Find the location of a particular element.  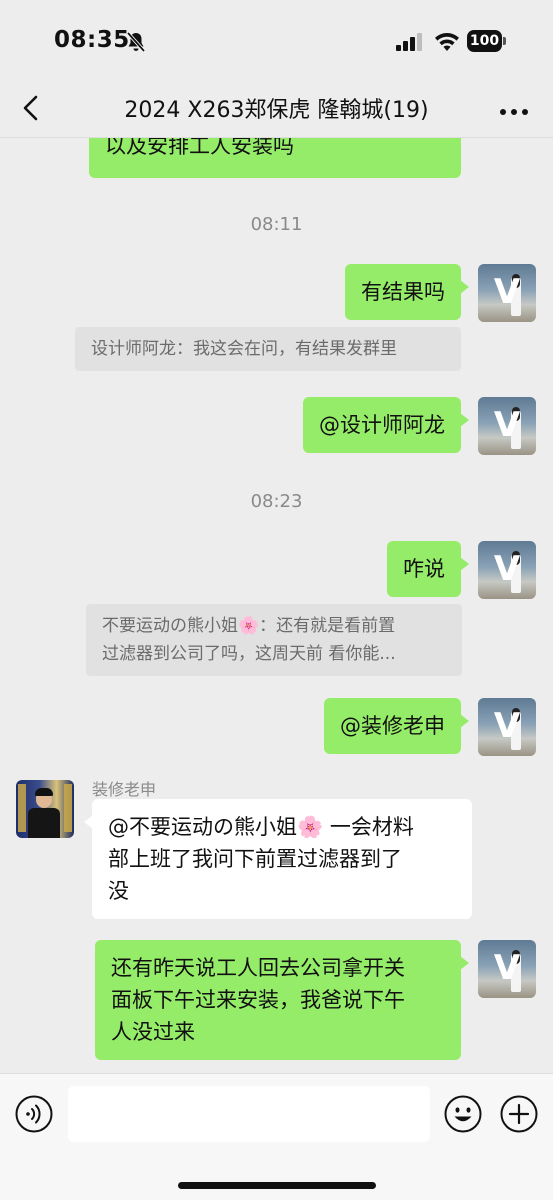

wifi-icon is located at coordinates (447, 41).